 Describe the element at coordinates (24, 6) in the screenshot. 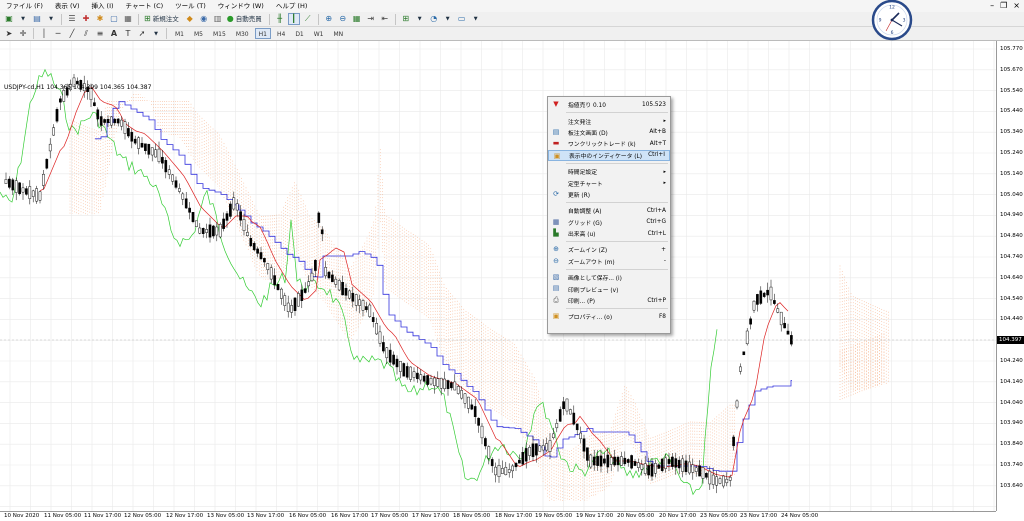

I see `menu-file: ファイル (F)` at that location.